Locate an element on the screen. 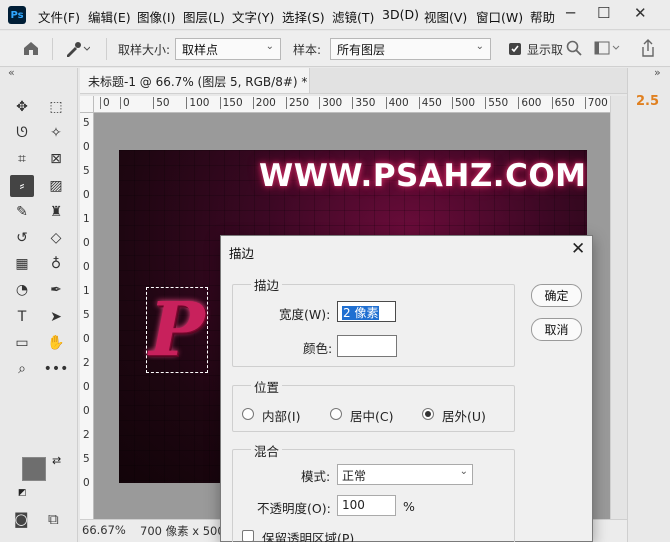  menu-file: 文件(F) is located at coordinates (59, 16).